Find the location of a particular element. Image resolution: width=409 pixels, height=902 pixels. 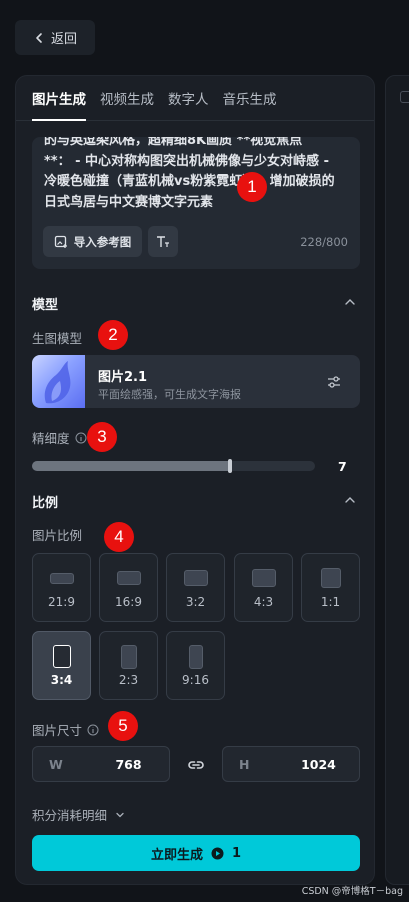

prompt-line: 日式鸟居与中文赛博文字元素 is located at coordinates (129, 202).